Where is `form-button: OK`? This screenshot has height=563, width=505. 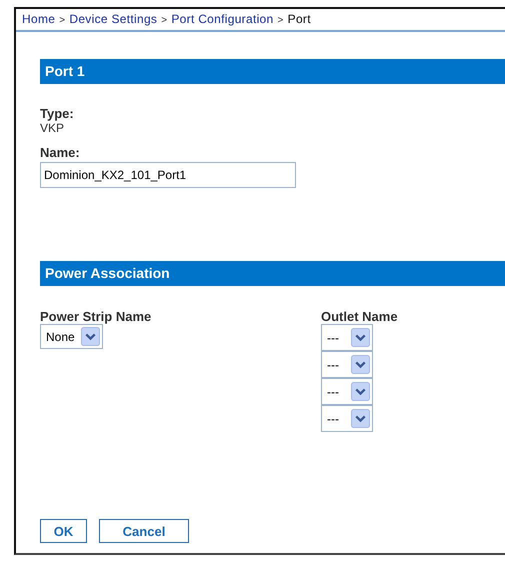 form-button: OK is located at coordinates (63, 531).